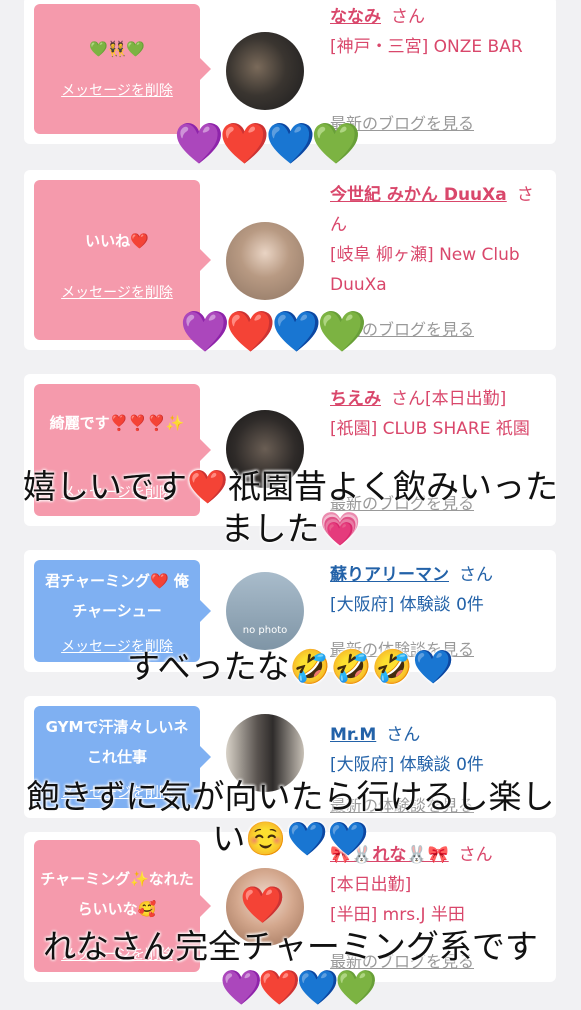 The image size is (581, 1010). What do you see at coordinates (425, 270) in the screenshot?
I see `shop-location: [岐阜 柳ヶ瀬] New Club DuuXa` at bounding box center [425, 270].